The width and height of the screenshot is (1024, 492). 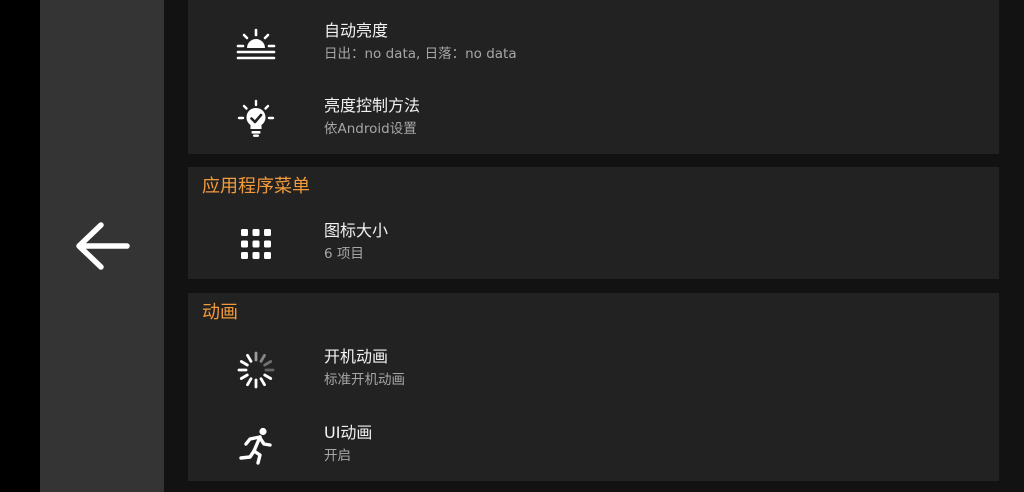 I want to click on brightness-control-row: 亮度控制方法 依Android设置, so click(x=593, y=117).